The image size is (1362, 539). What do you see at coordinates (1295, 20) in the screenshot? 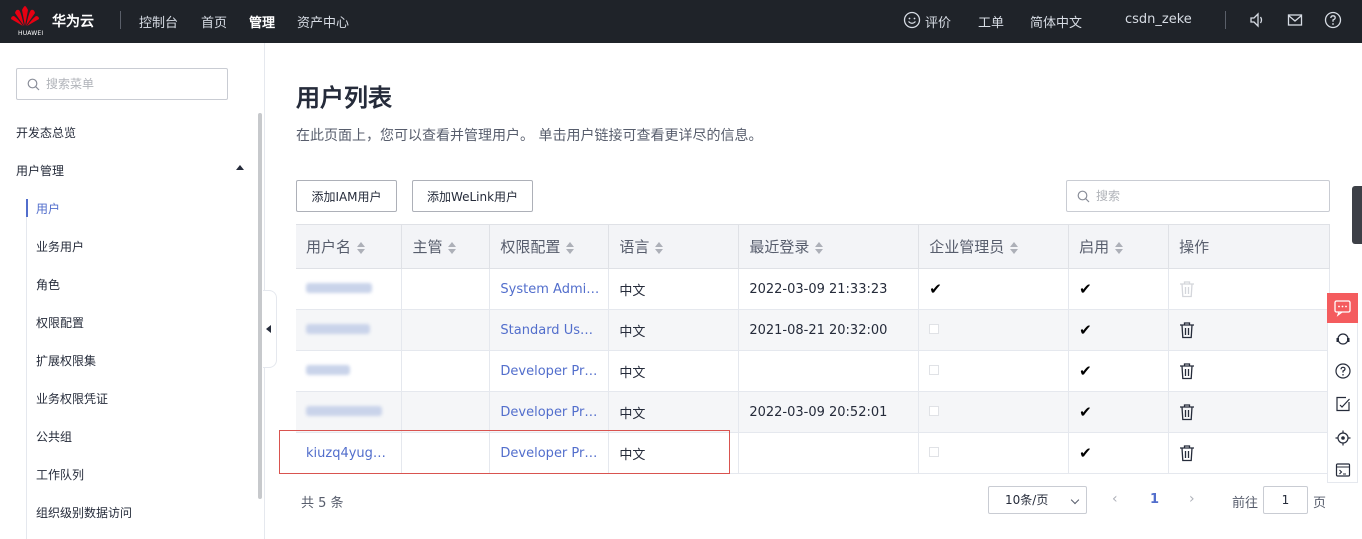
I see `mail-icon` at bounding box center [1295, 20].